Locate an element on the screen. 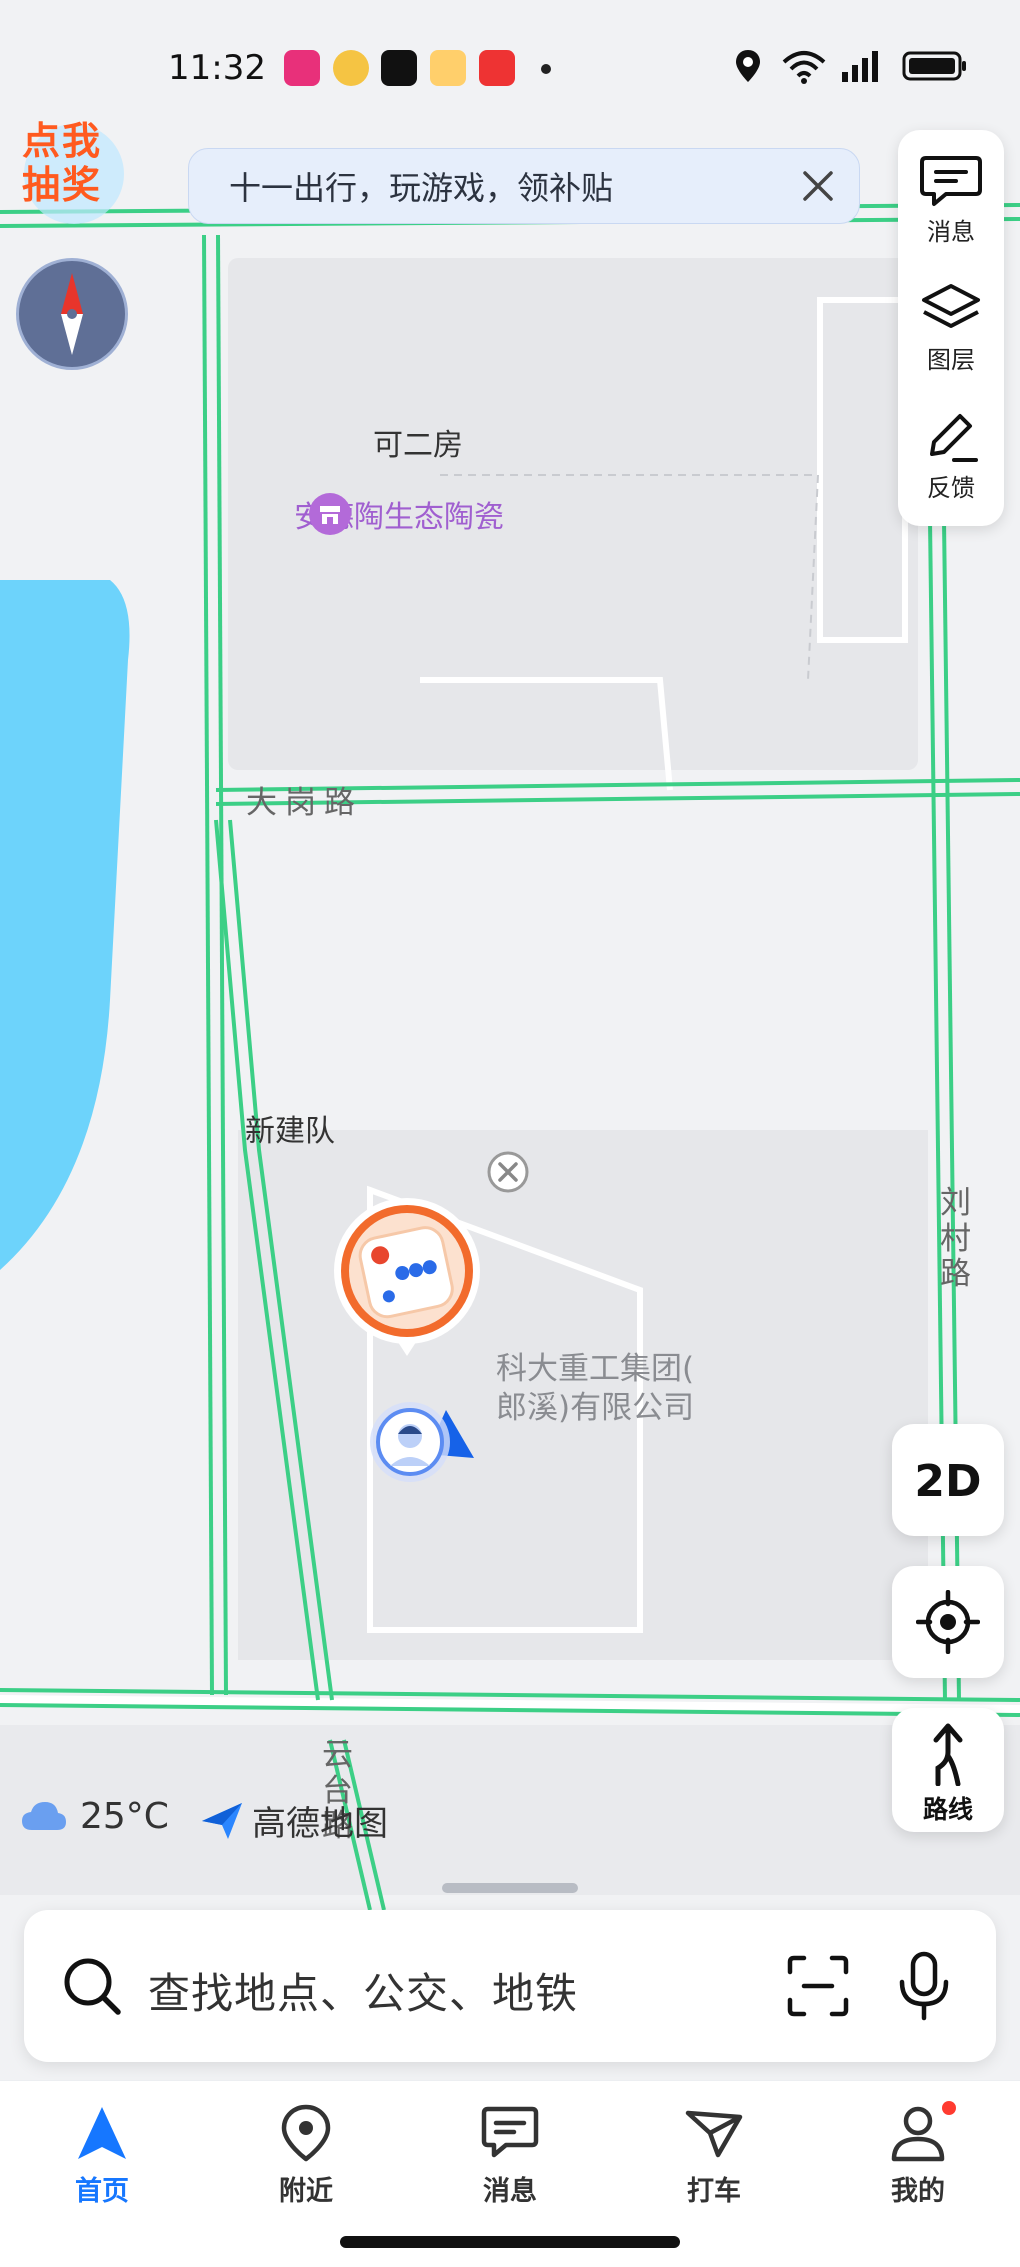 This screenshot has width=1020, height=2267. home-indicator is located at coordinates (510, 2242).